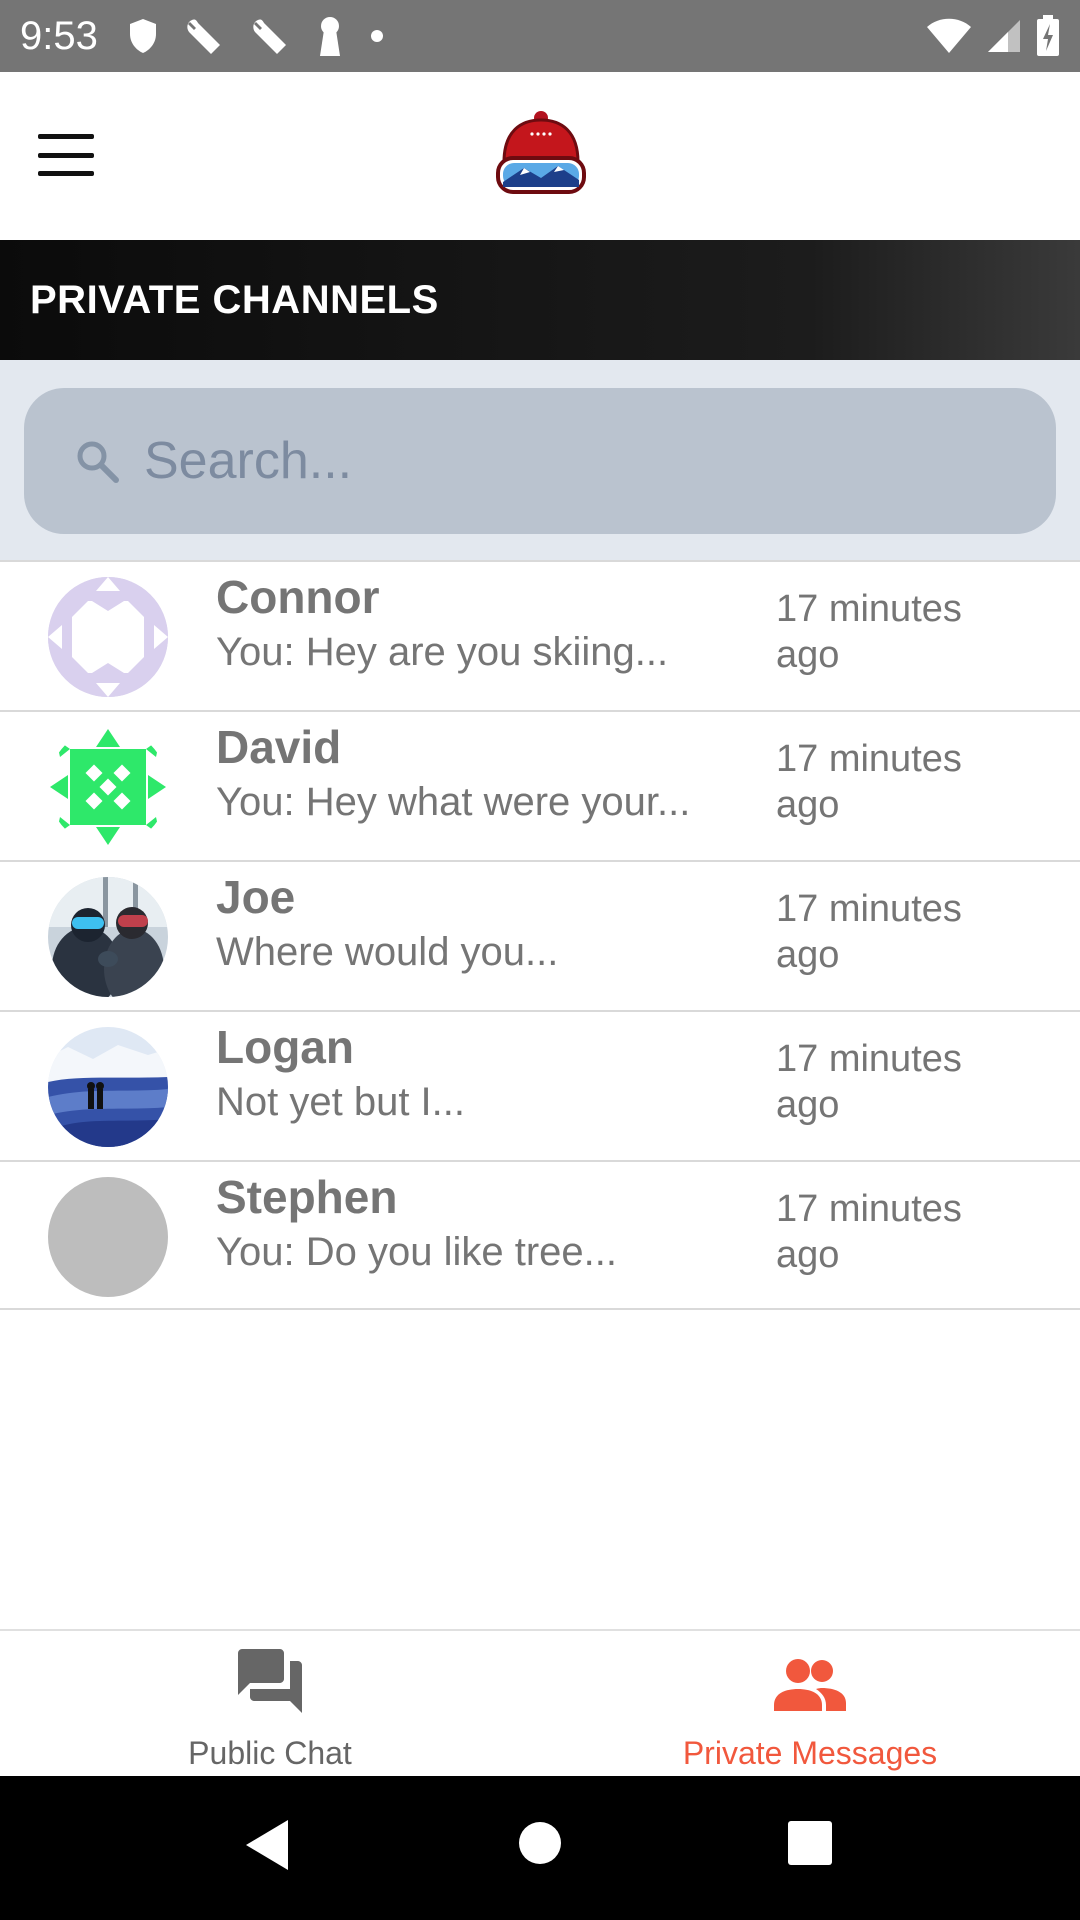 Image resolution: width=1080 pixels, height=1920 pixels. I want to click on dot-icon, so click(376, 36).